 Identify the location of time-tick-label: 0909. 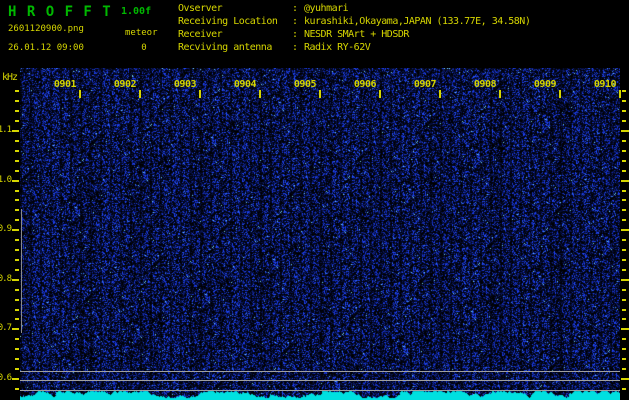
(545, 84).